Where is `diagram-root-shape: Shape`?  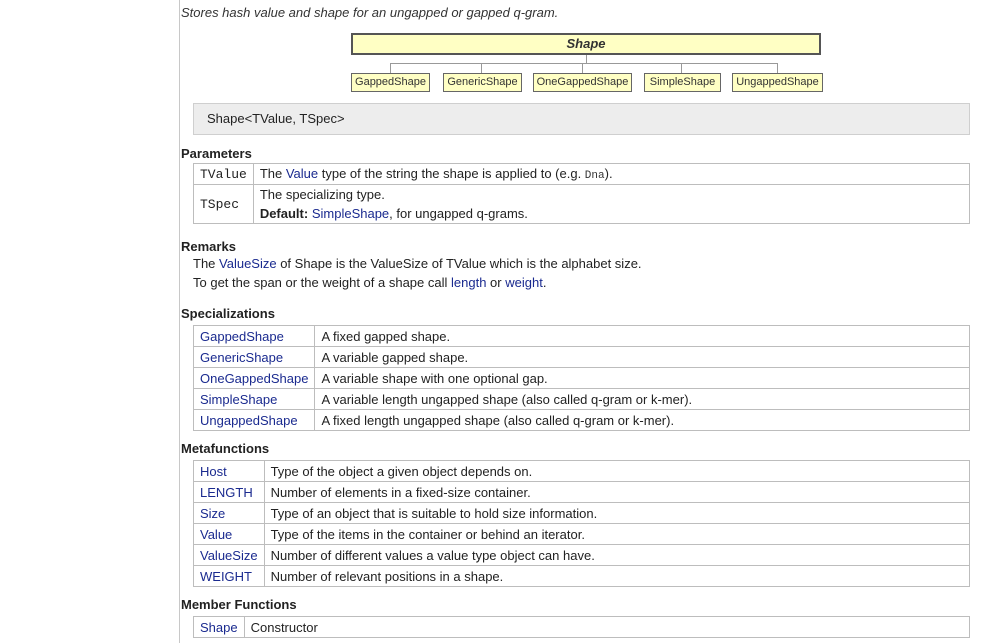
diagram-root-shape: Shape is located at coordinates (586, 44).